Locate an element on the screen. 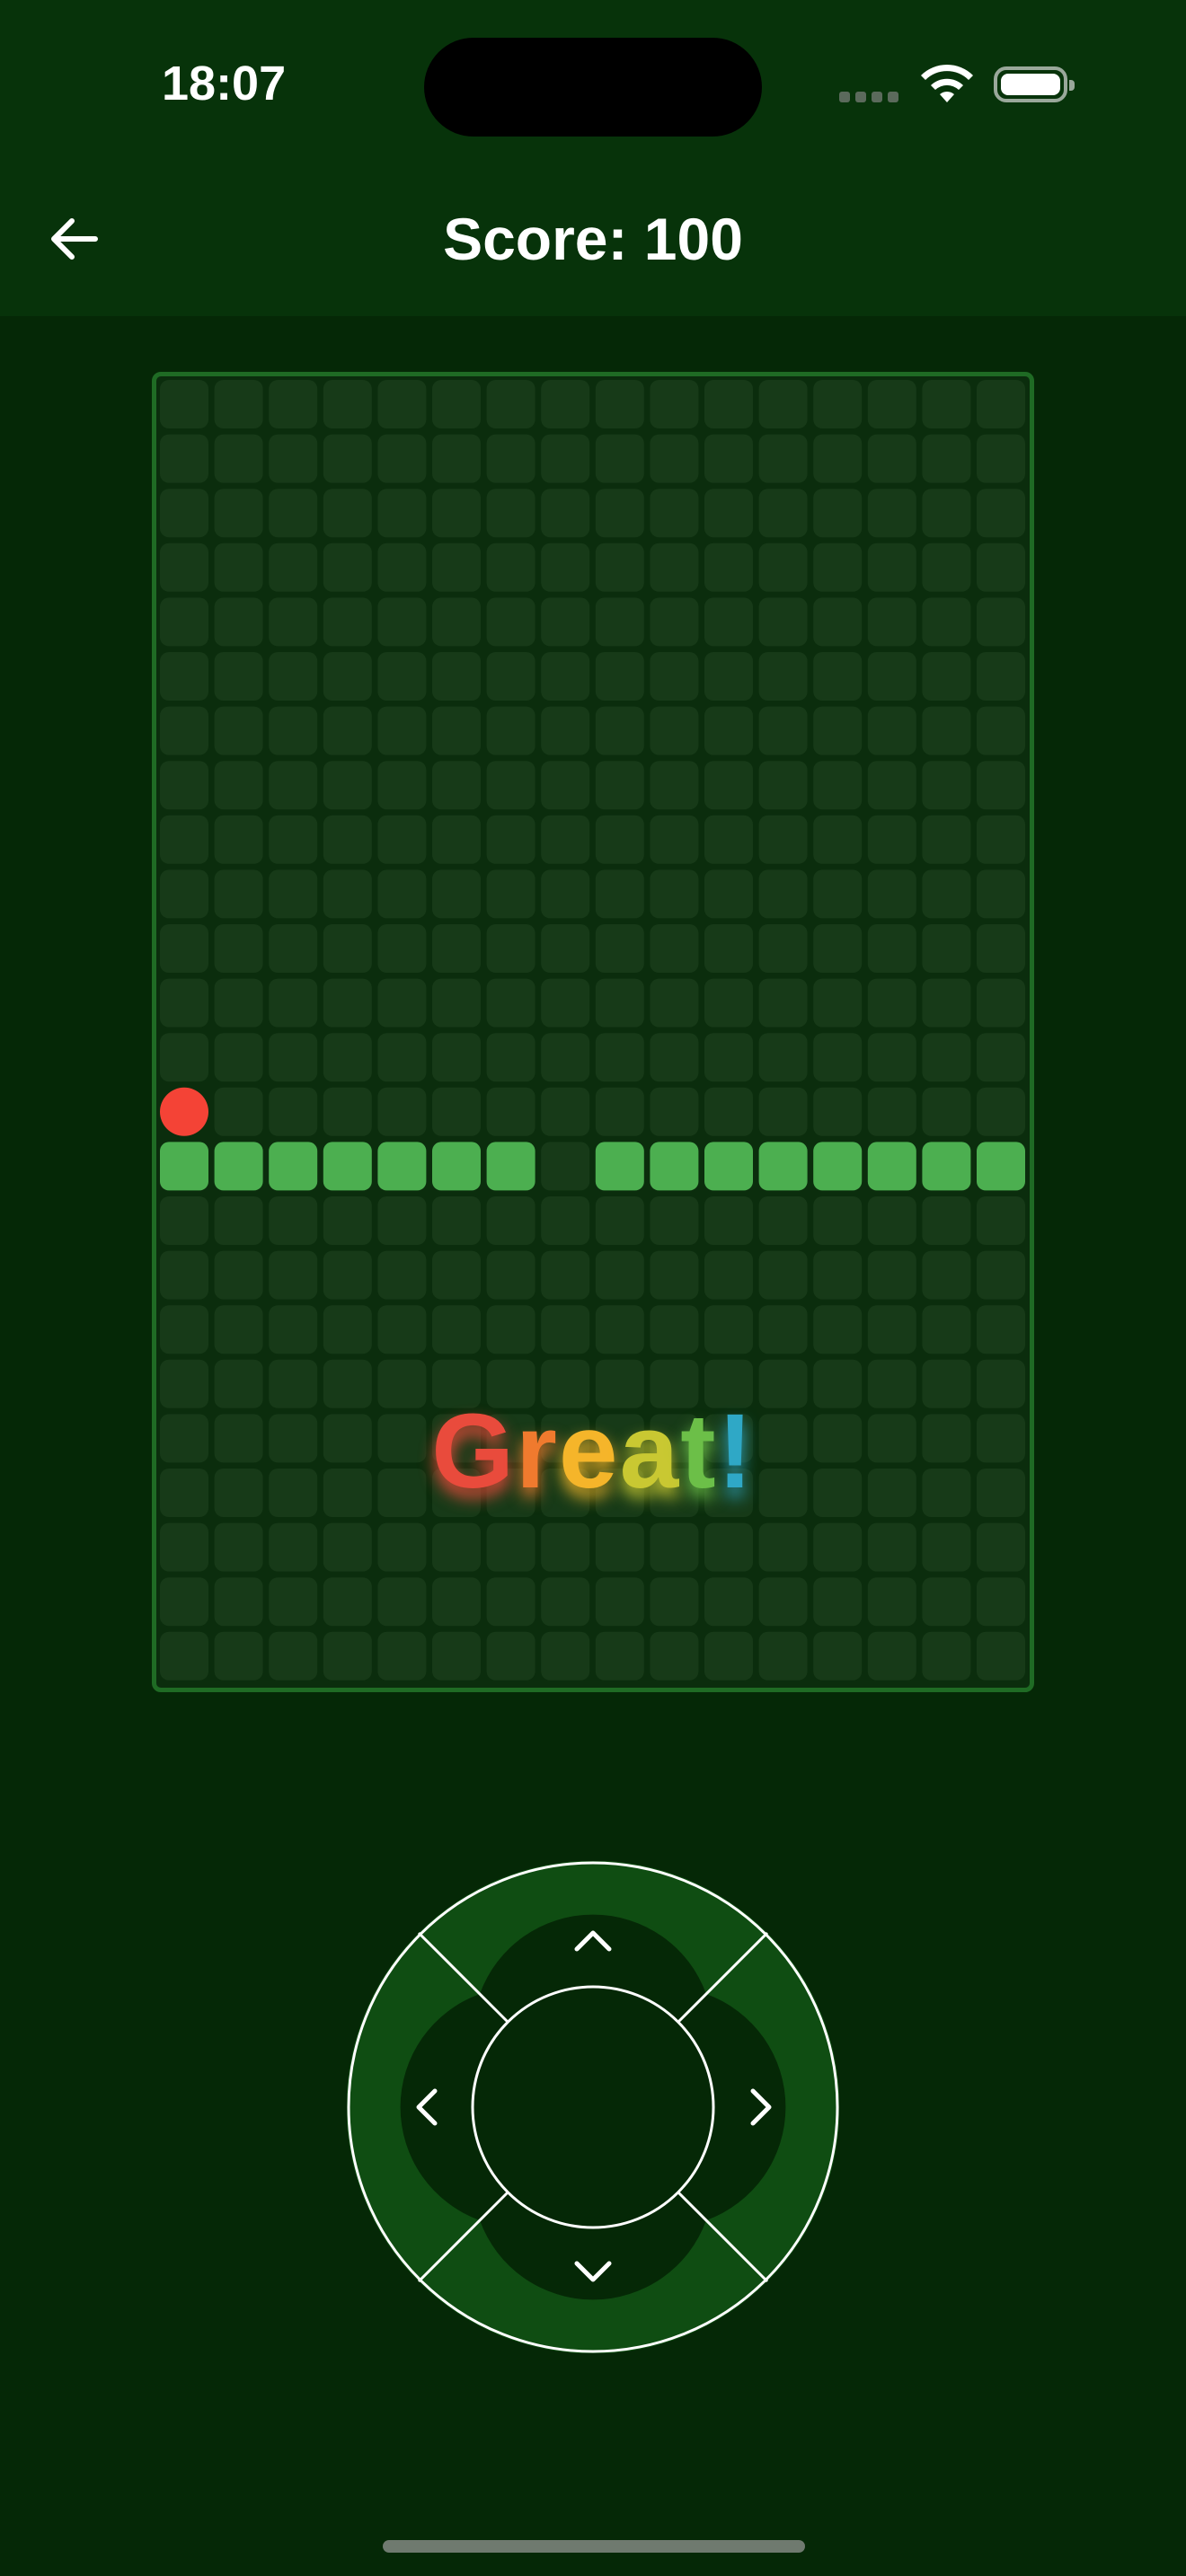 The width and height of the screenshot is (1186, 2576). great-letter: G is located at coordinates (473, 1451).